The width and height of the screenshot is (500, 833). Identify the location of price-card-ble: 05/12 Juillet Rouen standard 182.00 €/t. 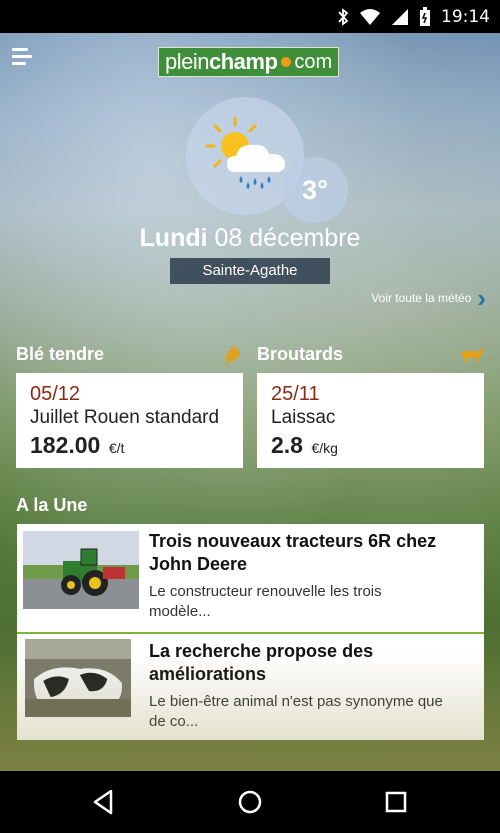
(129, 420).